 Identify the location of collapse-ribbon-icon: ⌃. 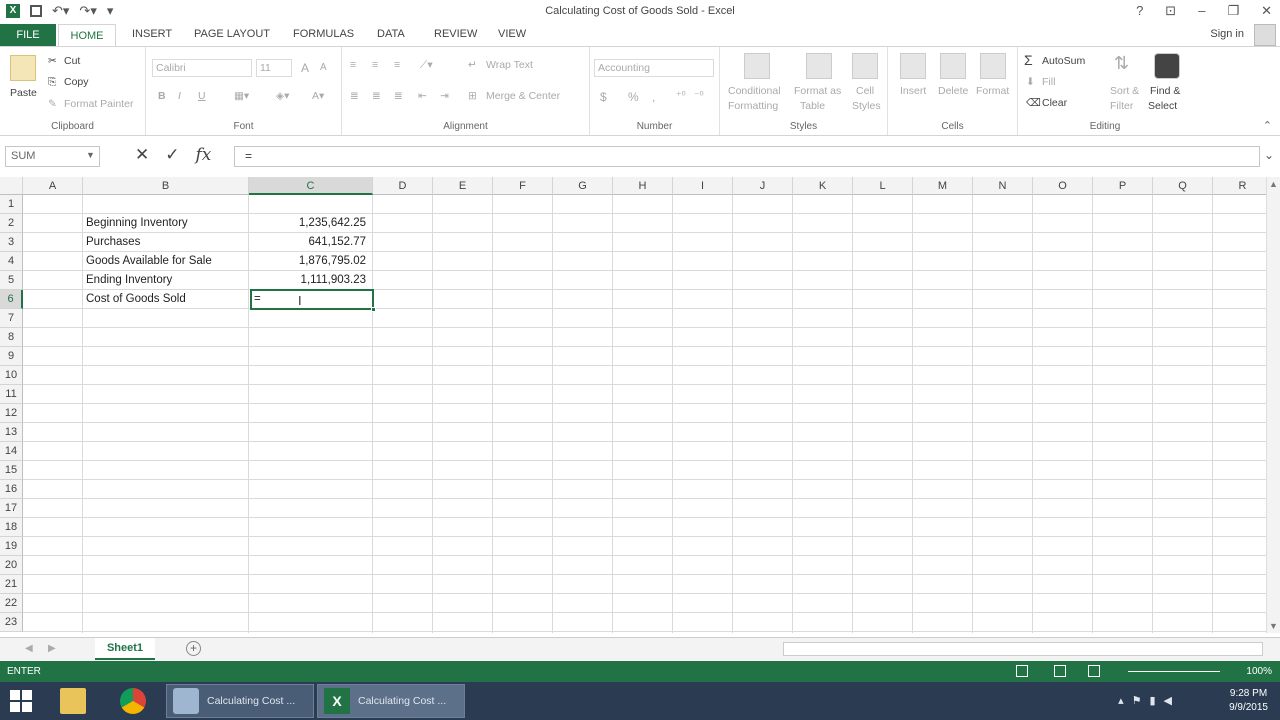
(1267, 125).